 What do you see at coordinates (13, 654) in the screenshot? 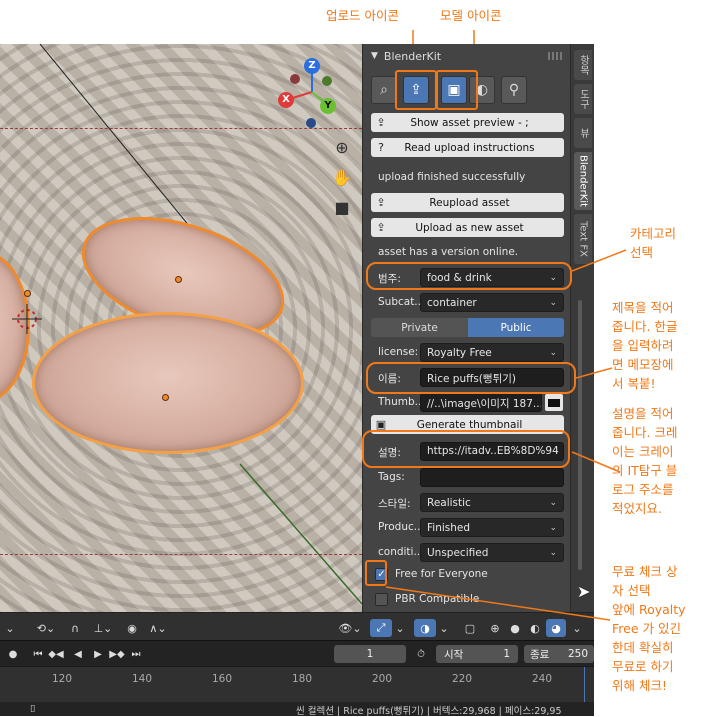
I see `record-icon: ●` at bounding box center [13, 654].